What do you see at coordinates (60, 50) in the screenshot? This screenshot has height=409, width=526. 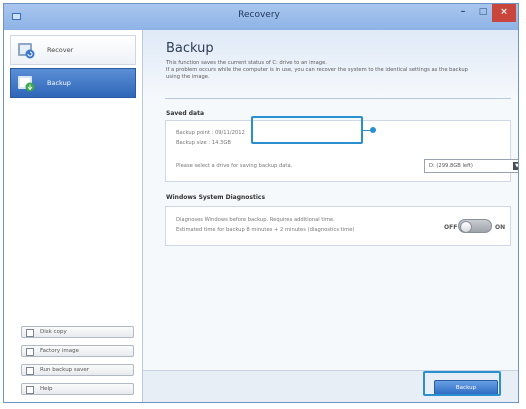 I see `sidebar-item-label: Recover` at bounding box center [60, 50].